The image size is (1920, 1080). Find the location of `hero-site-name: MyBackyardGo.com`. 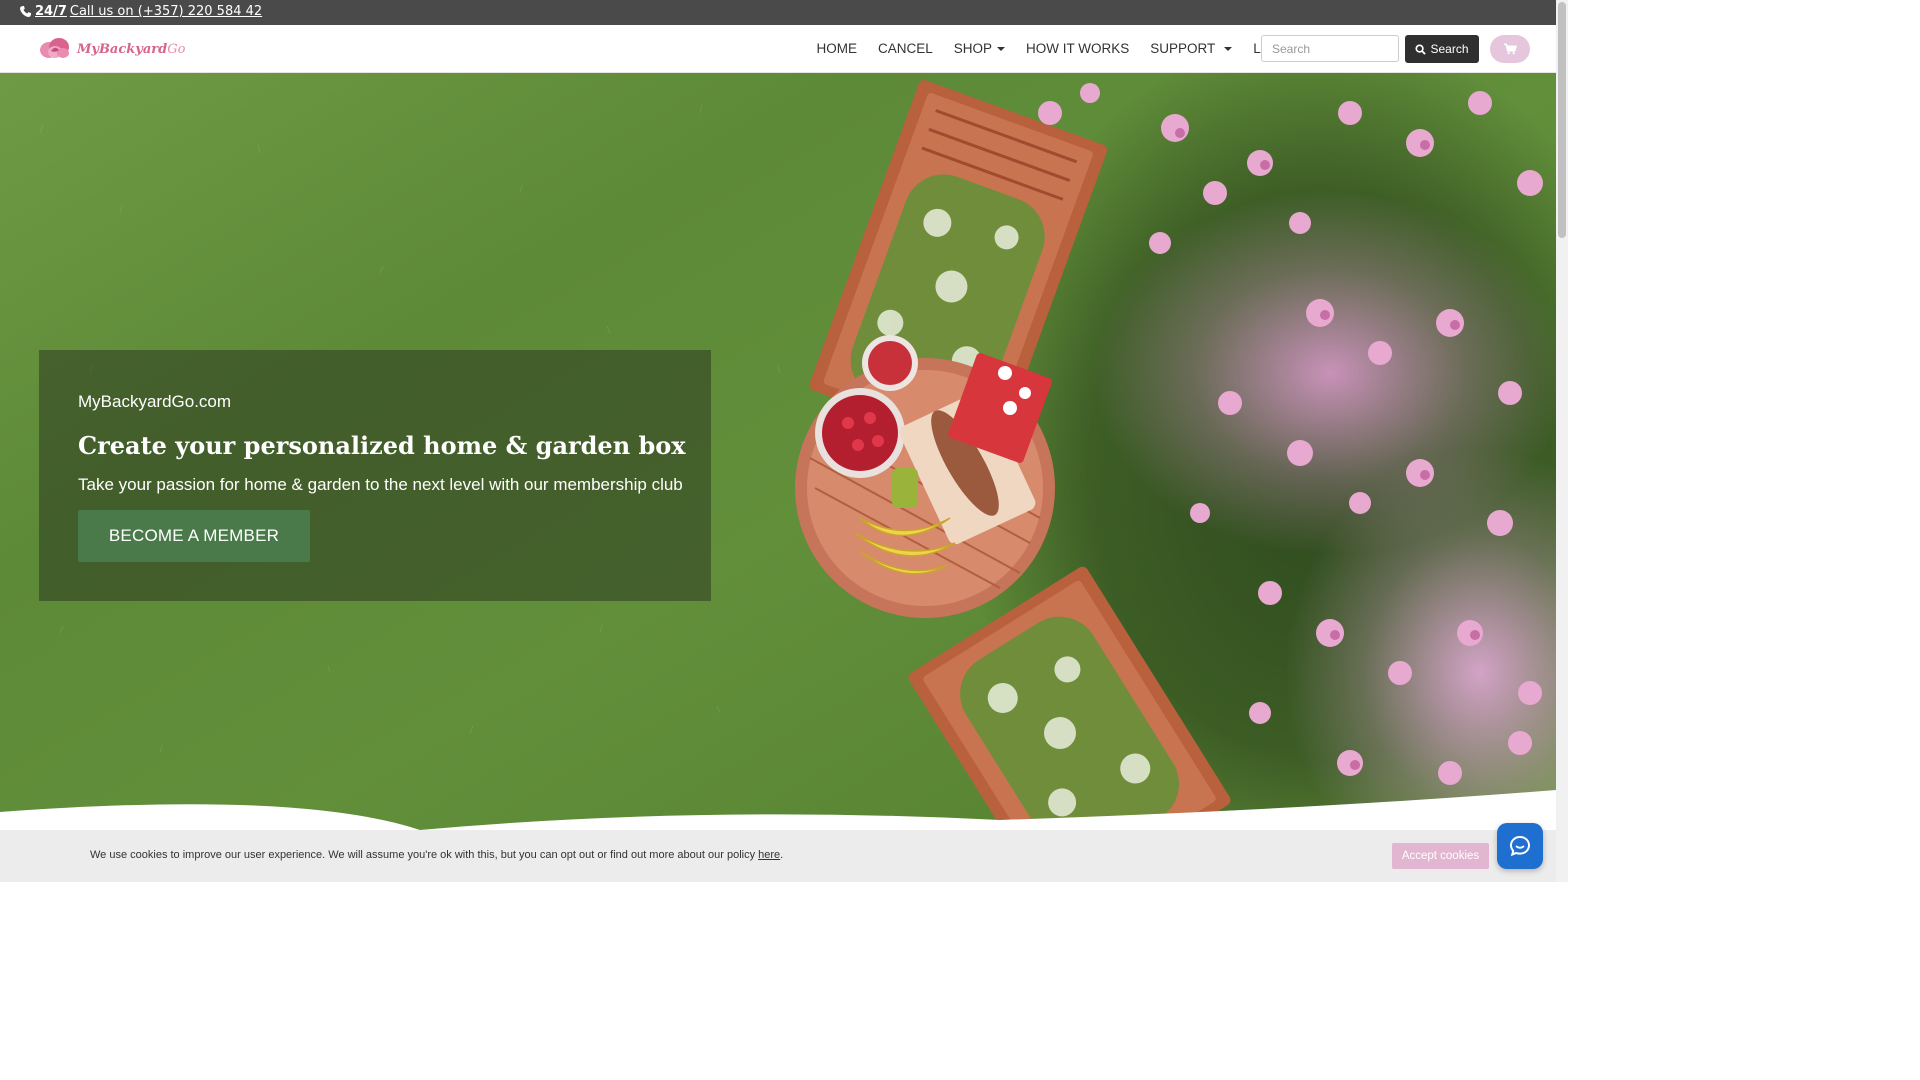

hero-site-name: MyBackyardGo.com is located at coordinates (155, 401).